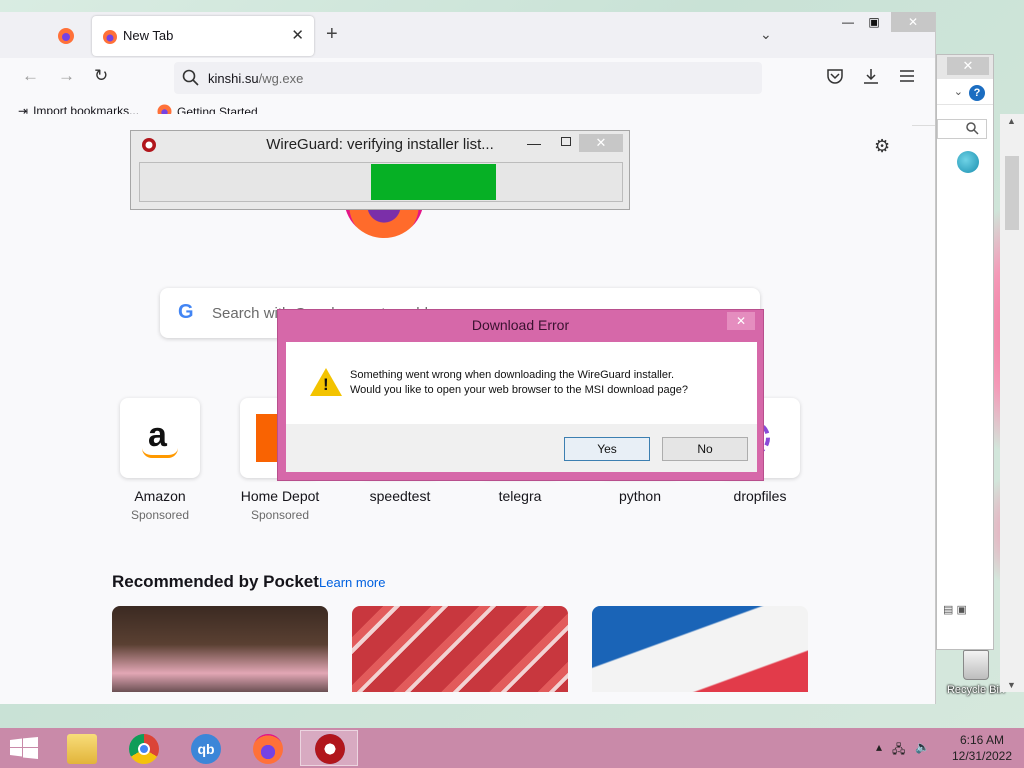 The height and width of the screenshot is (768, 1024). Describe the element at coordinates (520, 325) in the screenshot. I see `dialog-title: Download Error` at that location.